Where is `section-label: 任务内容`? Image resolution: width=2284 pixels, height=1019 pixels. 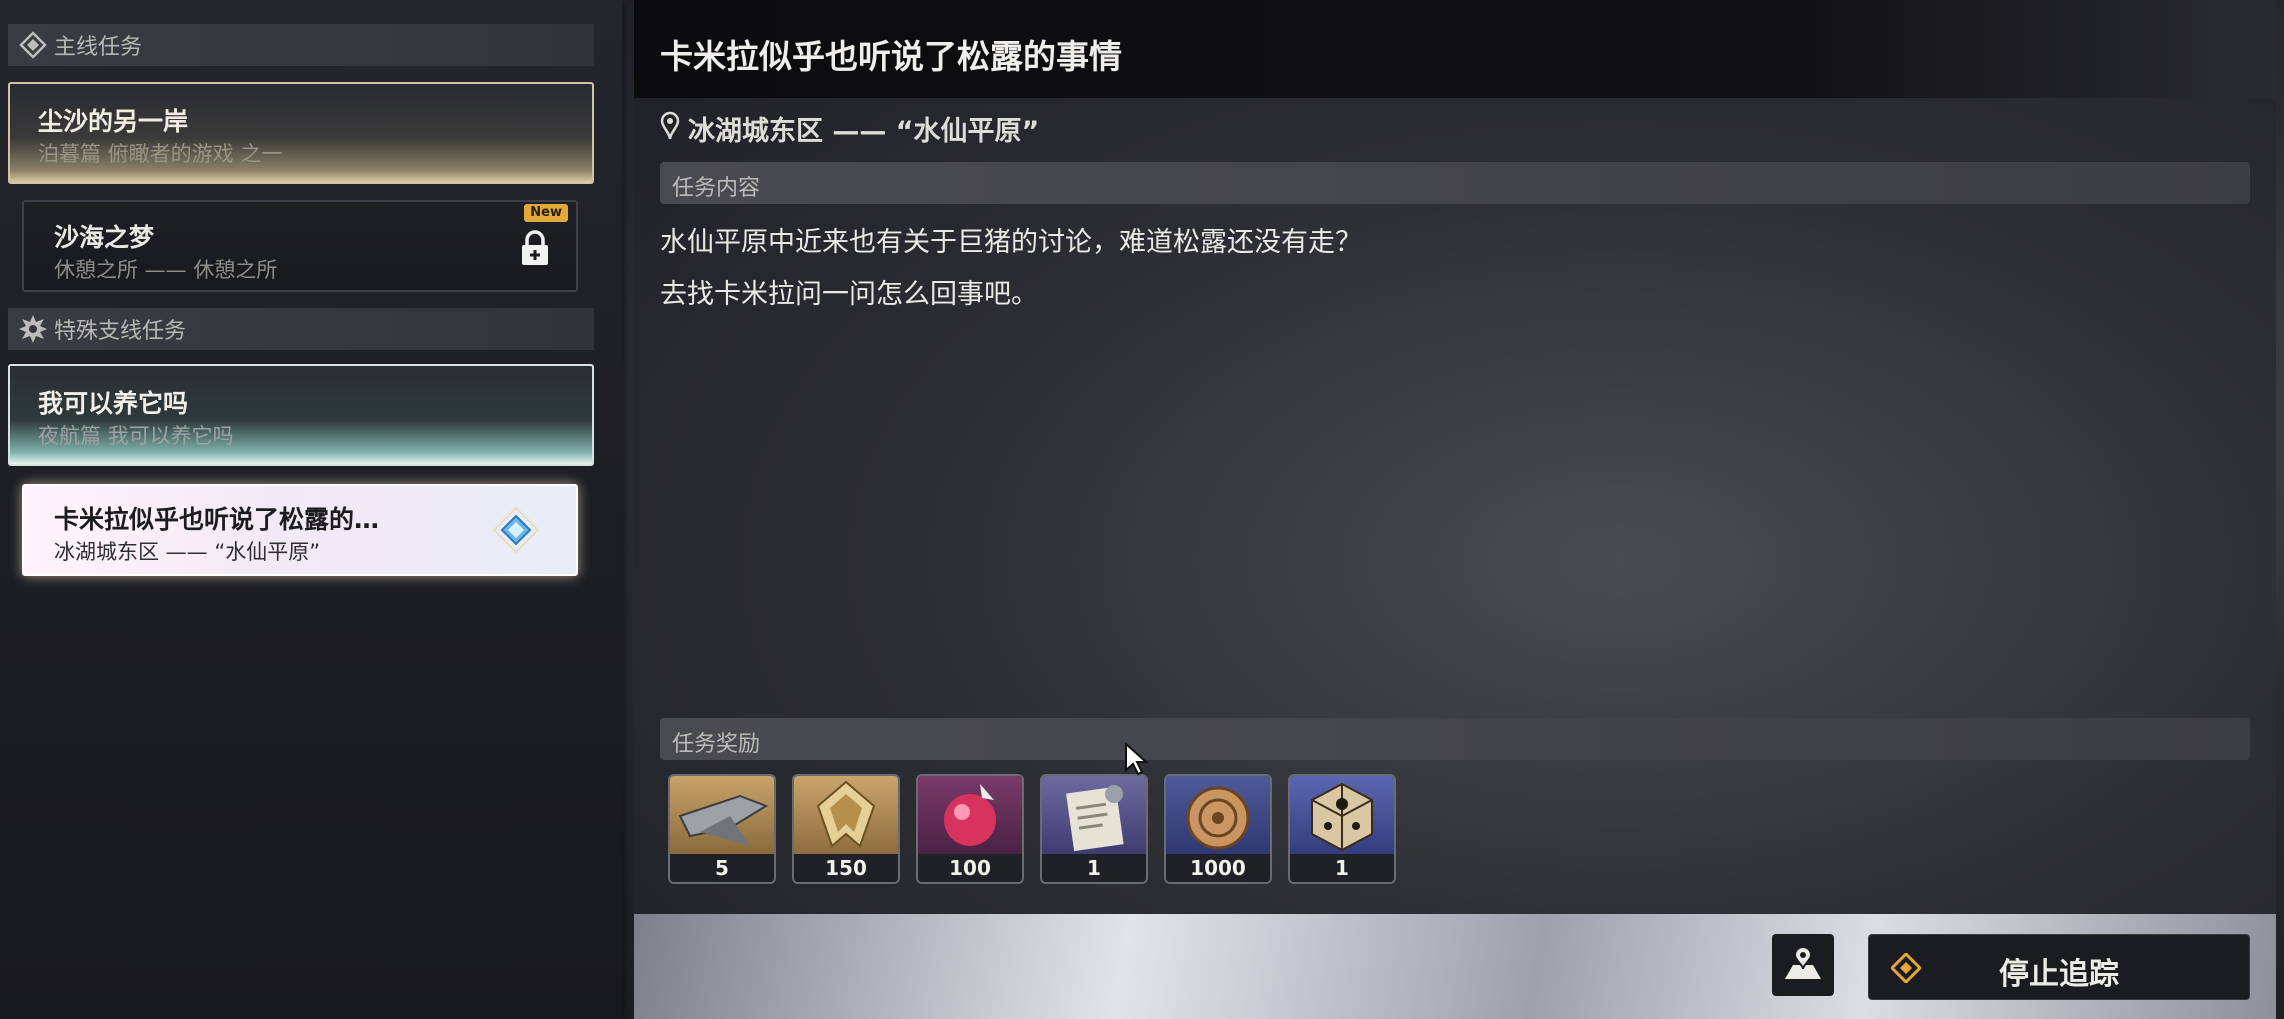
section-label: 任务内容 is located at coordinates (716, 188).